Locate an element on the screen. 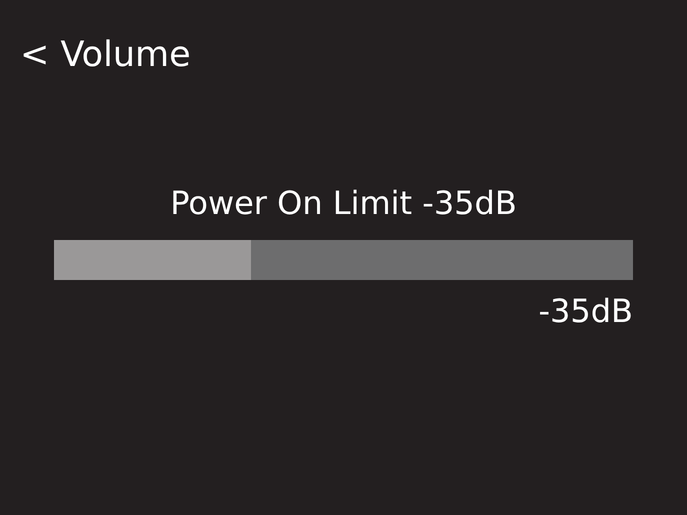  setting-label: Power On Limit -35dB is located at coordinates (343, 203).